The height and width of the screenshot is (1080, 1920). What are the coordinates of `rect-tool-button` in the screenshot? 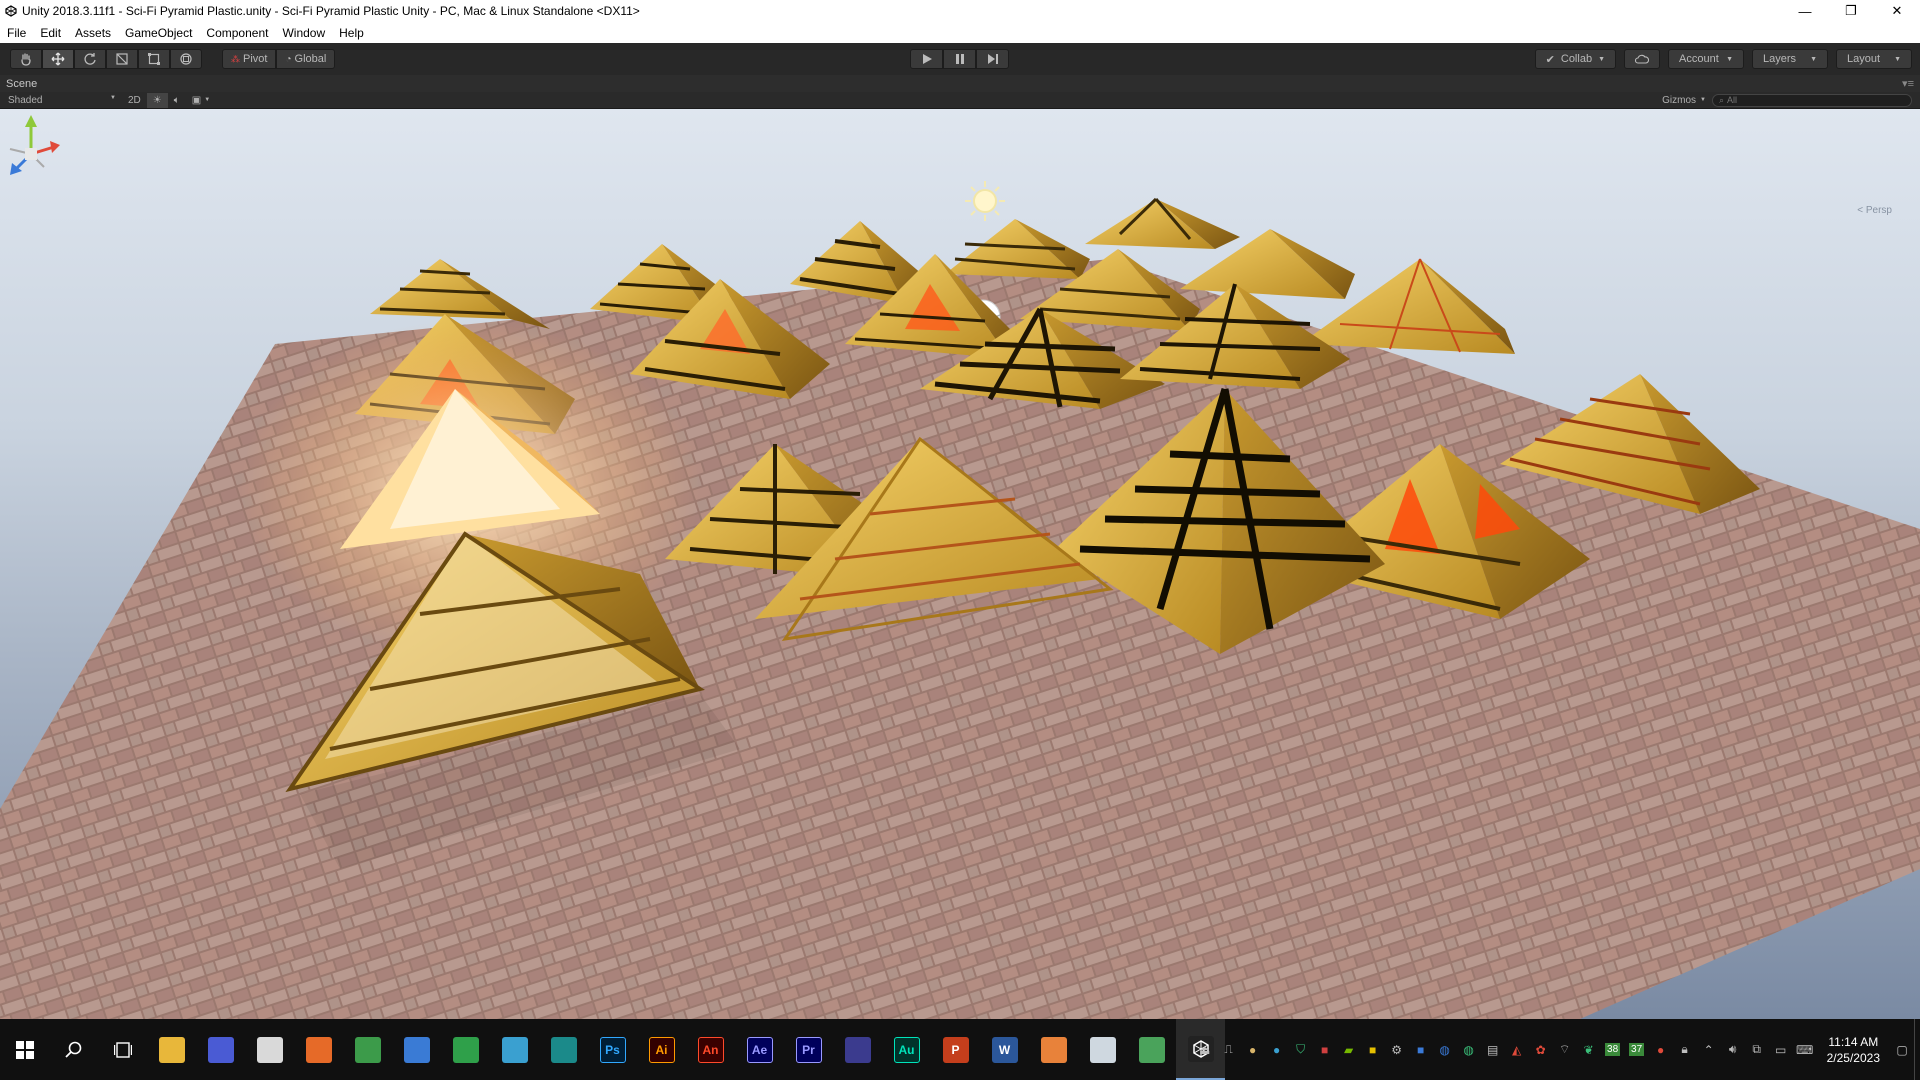 It's located at (154, 59).